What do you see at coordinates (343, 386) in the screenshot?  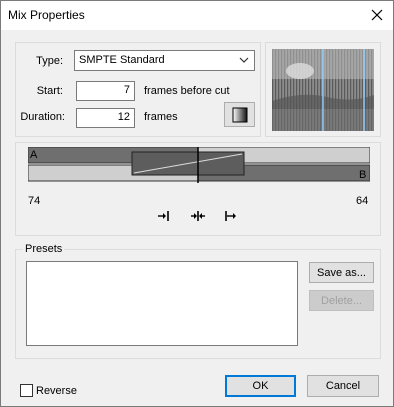 I see `cancel-button: Cancel` at bounding box center [343, 386].